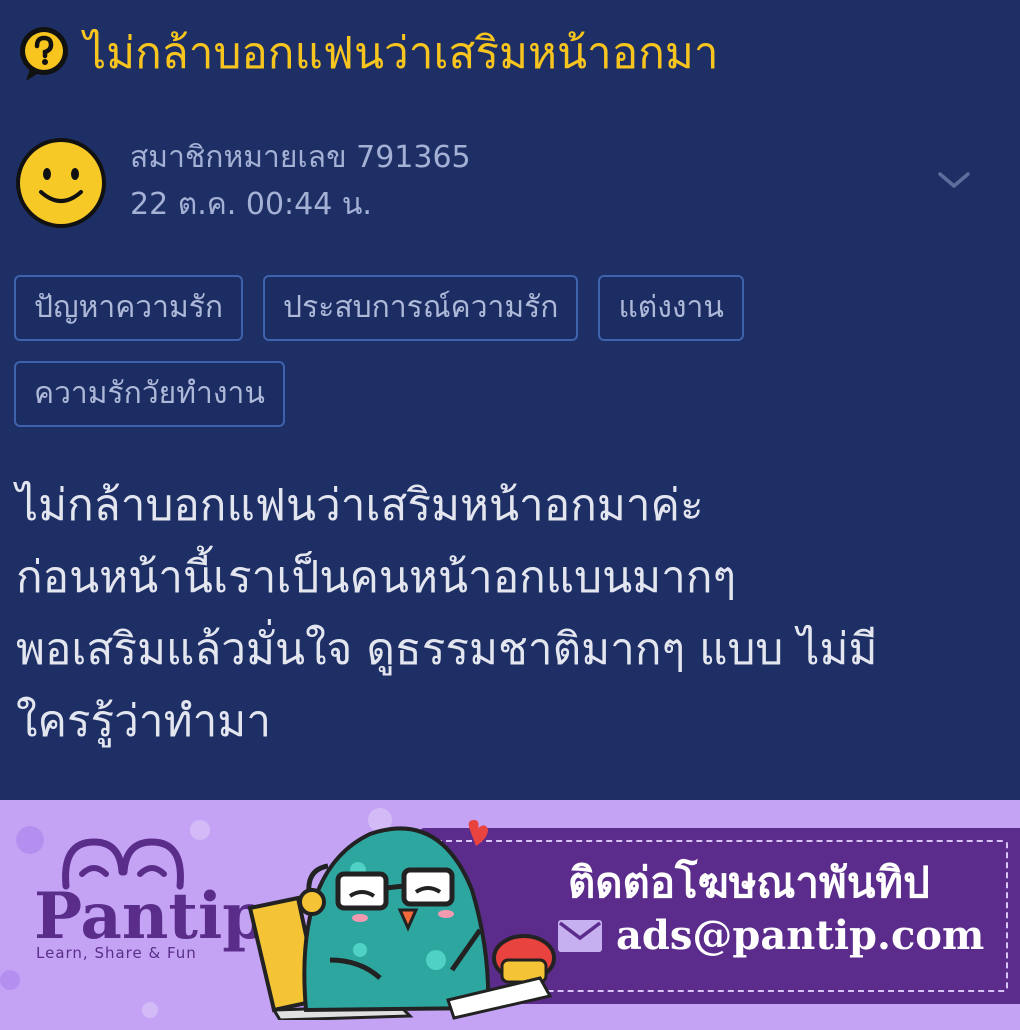  Describe the element at coordinates (800, 935) in the screenshot. I see `ad-email: ads@pantip.com` at that location.